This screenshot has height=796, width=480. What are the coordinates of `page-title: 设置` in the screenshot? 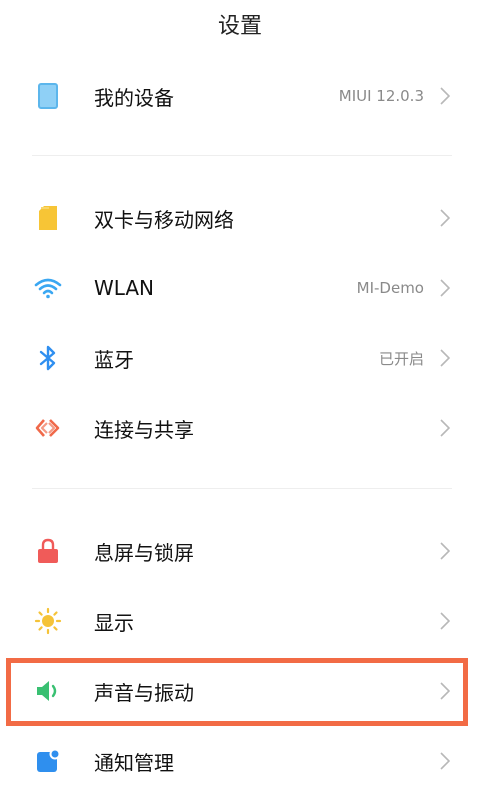 It's located at (239, 26).